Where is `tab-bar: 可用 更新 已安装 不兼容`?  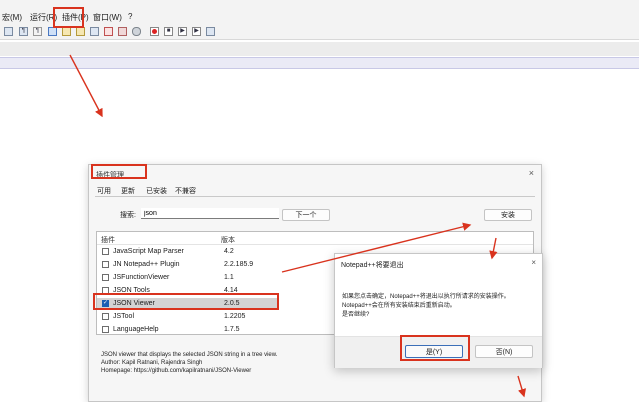
tab-bar: 可用 更新 已安装 不兼容 is located at coordinates (315, 190).